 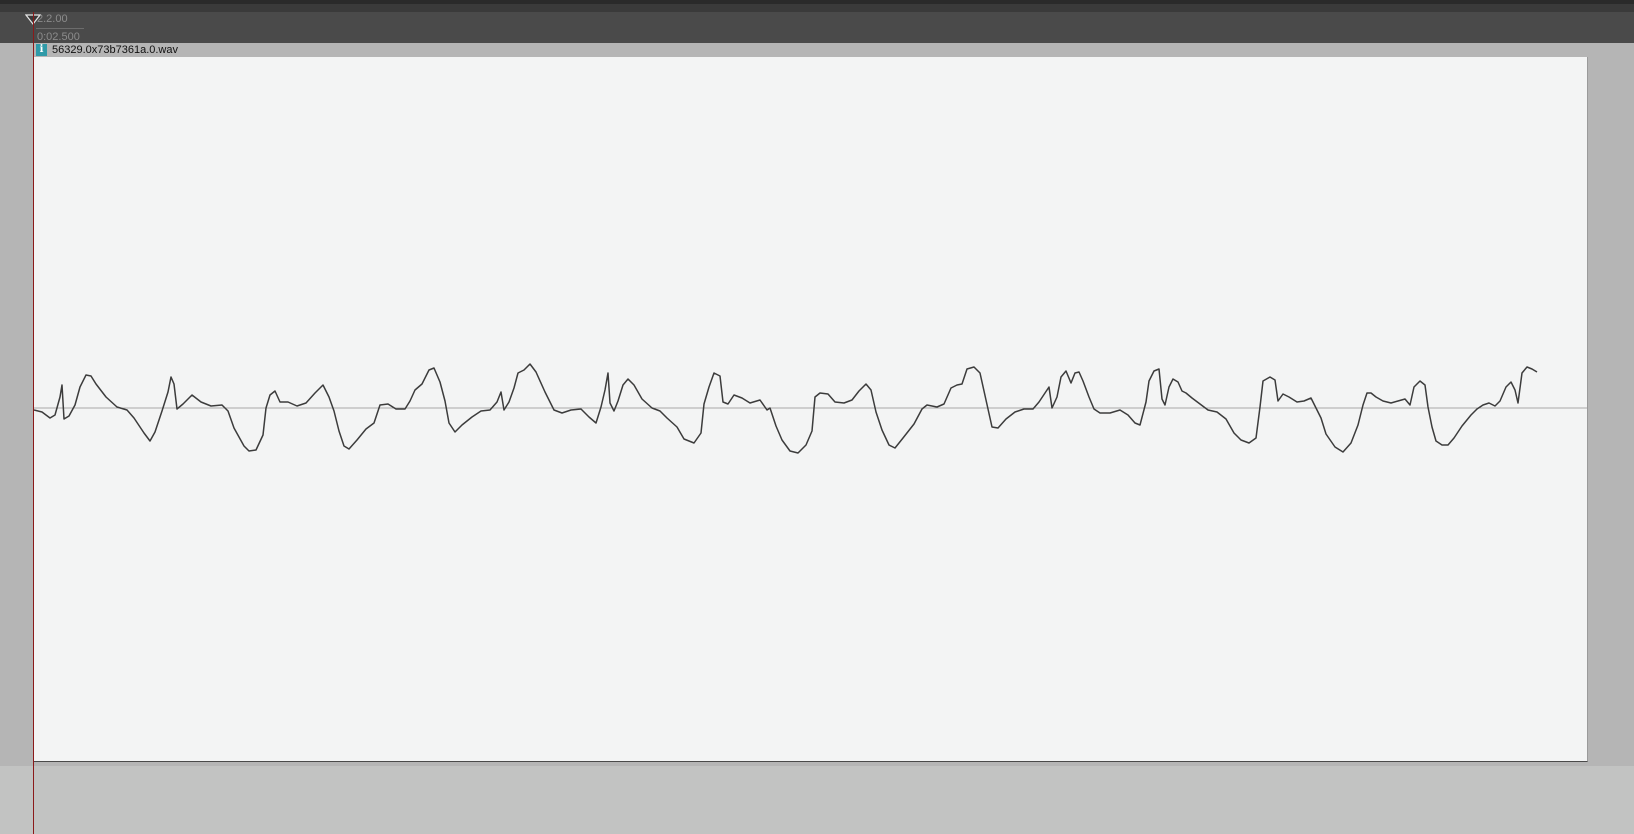 I want to click on media-item-name: 56329.0x73b7361a.0.wav, so click(x=115, y=50).